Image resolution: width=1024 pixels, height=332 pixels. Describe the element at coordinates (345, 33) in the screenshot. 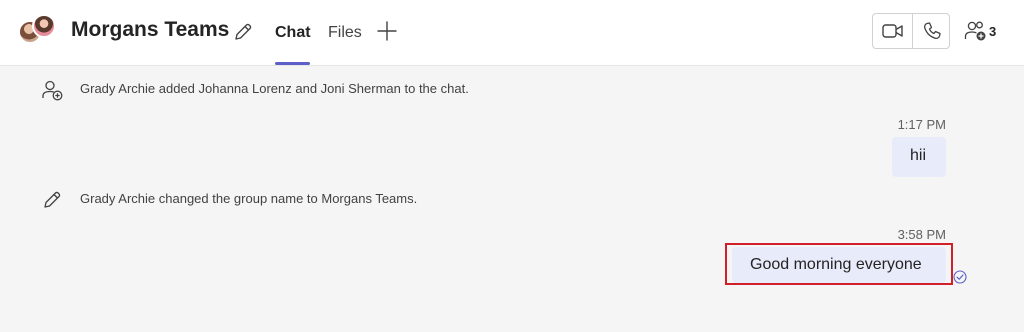

I see `tab-files: Files` at that location.